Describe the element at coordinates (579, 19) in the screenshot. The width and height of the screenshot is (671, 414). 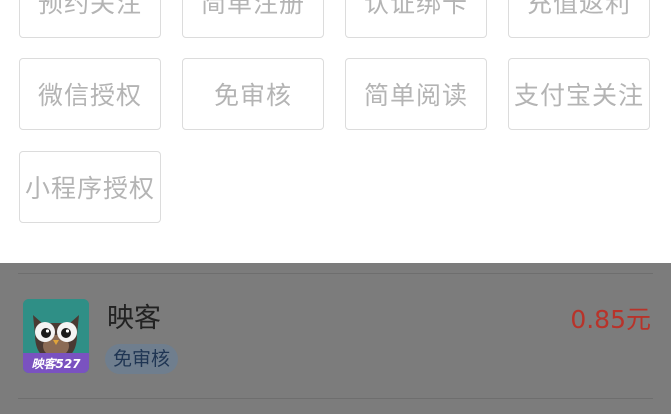
I see `filter-chip-recharge-rebate: 充值返利` at that location.